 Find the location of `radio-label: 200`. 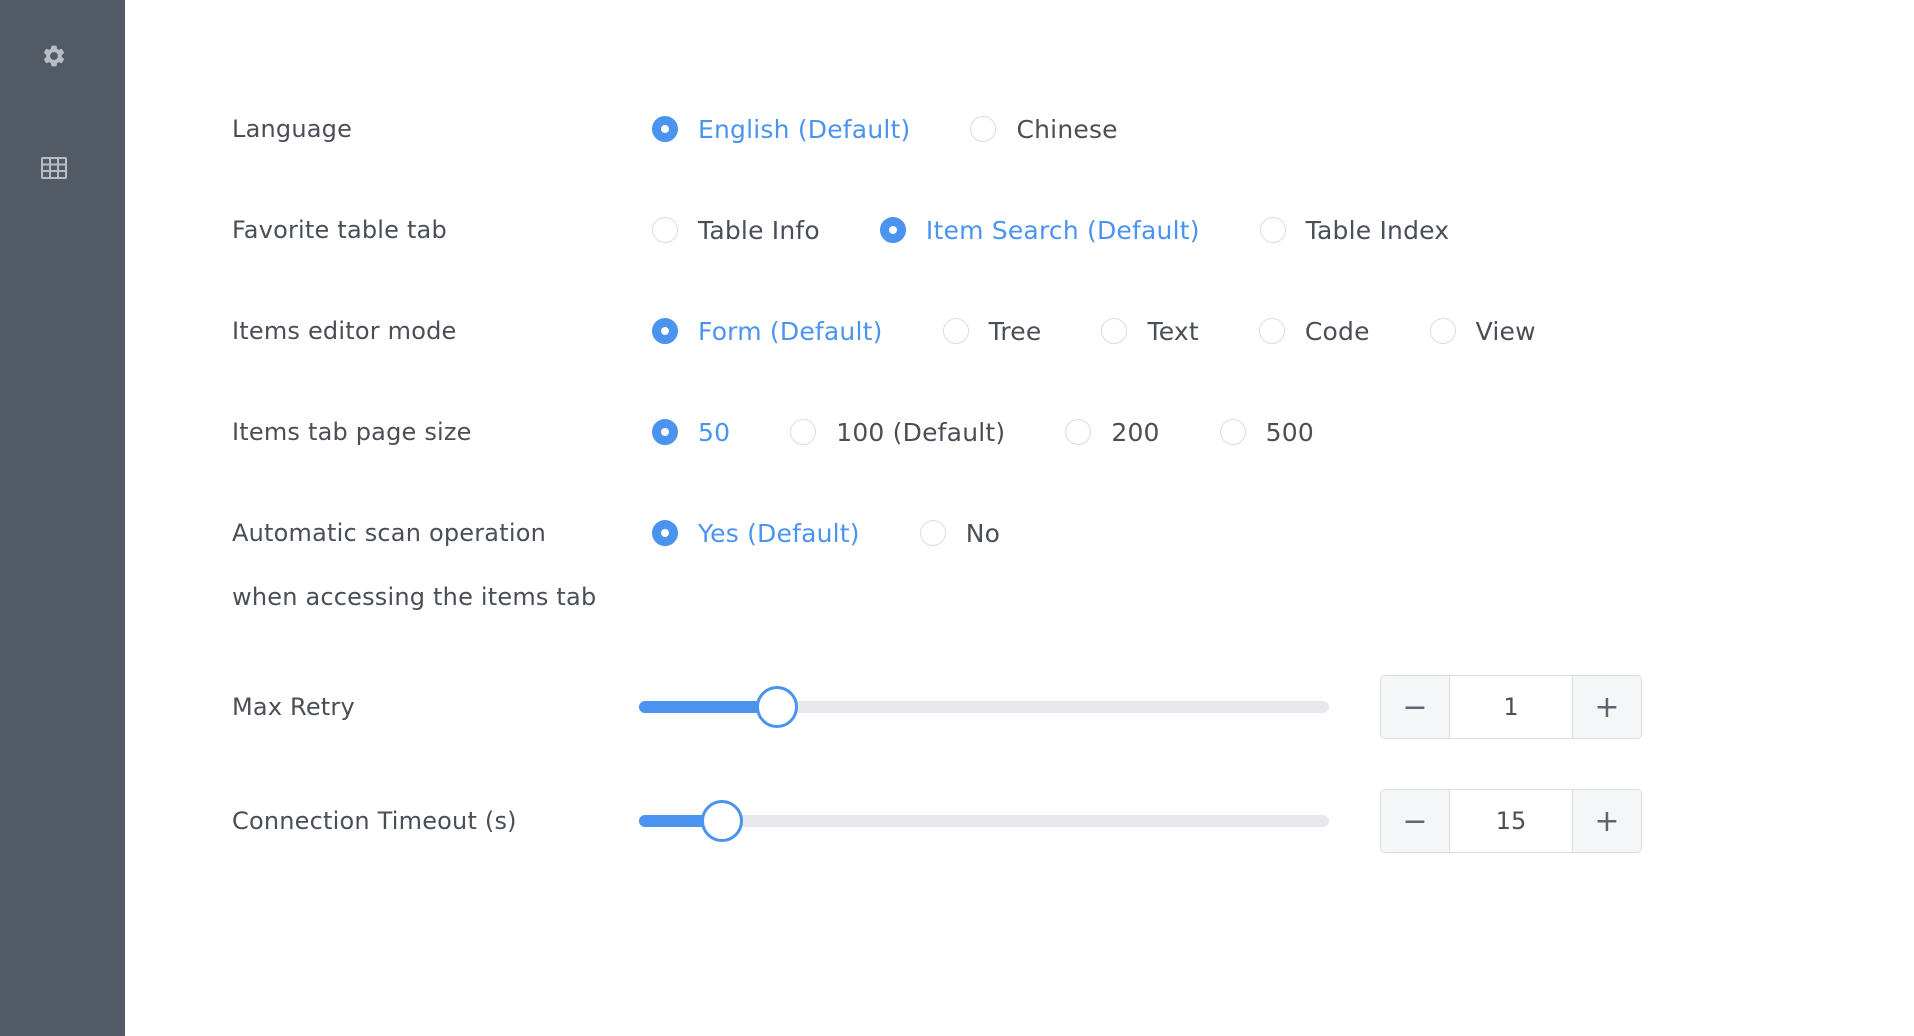

radio-label: 200 is located at coordinates (1135, 432).